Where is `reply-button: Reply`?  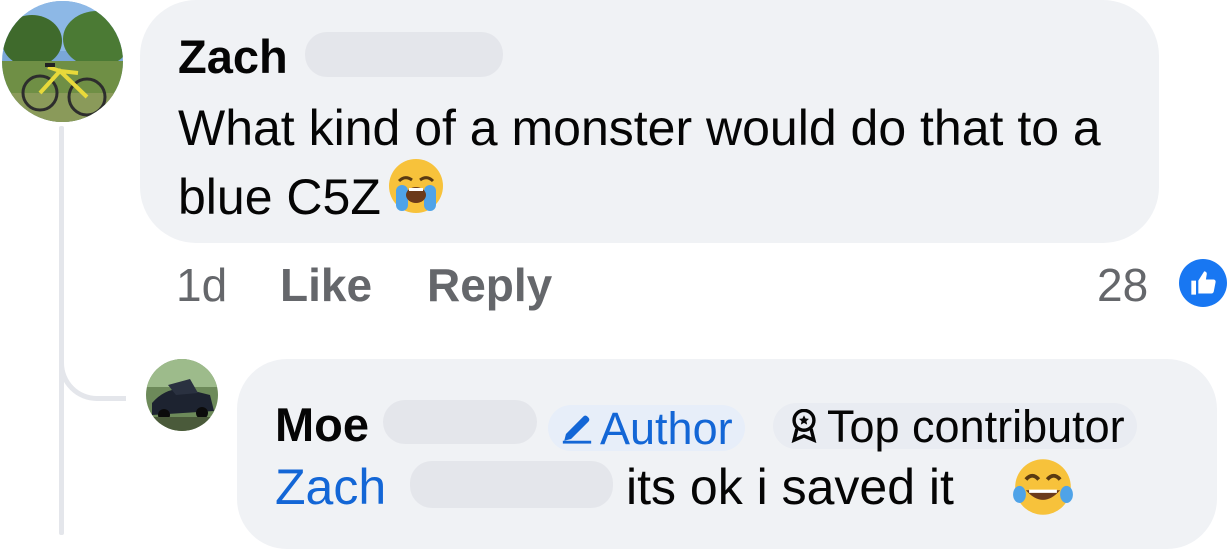
reply-button: Reply is located at coordinates (489, 285).